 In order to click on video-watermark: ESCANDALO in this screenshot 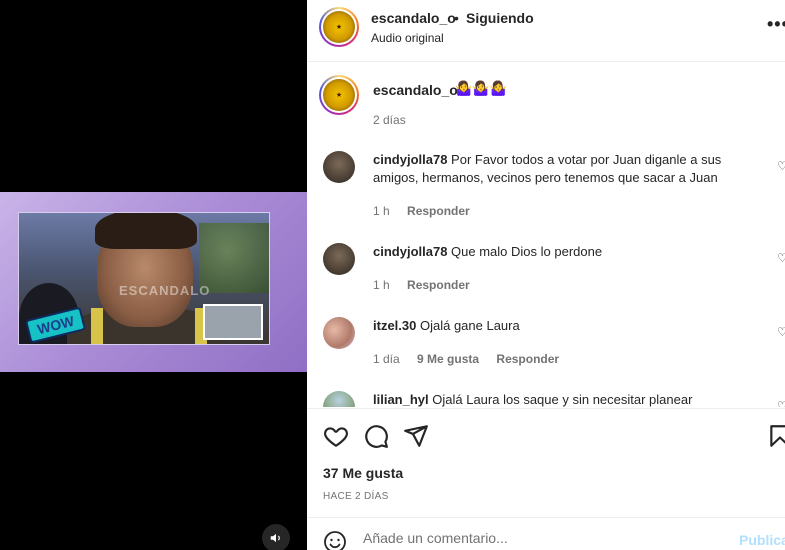, I will do `click(165, 290)`.